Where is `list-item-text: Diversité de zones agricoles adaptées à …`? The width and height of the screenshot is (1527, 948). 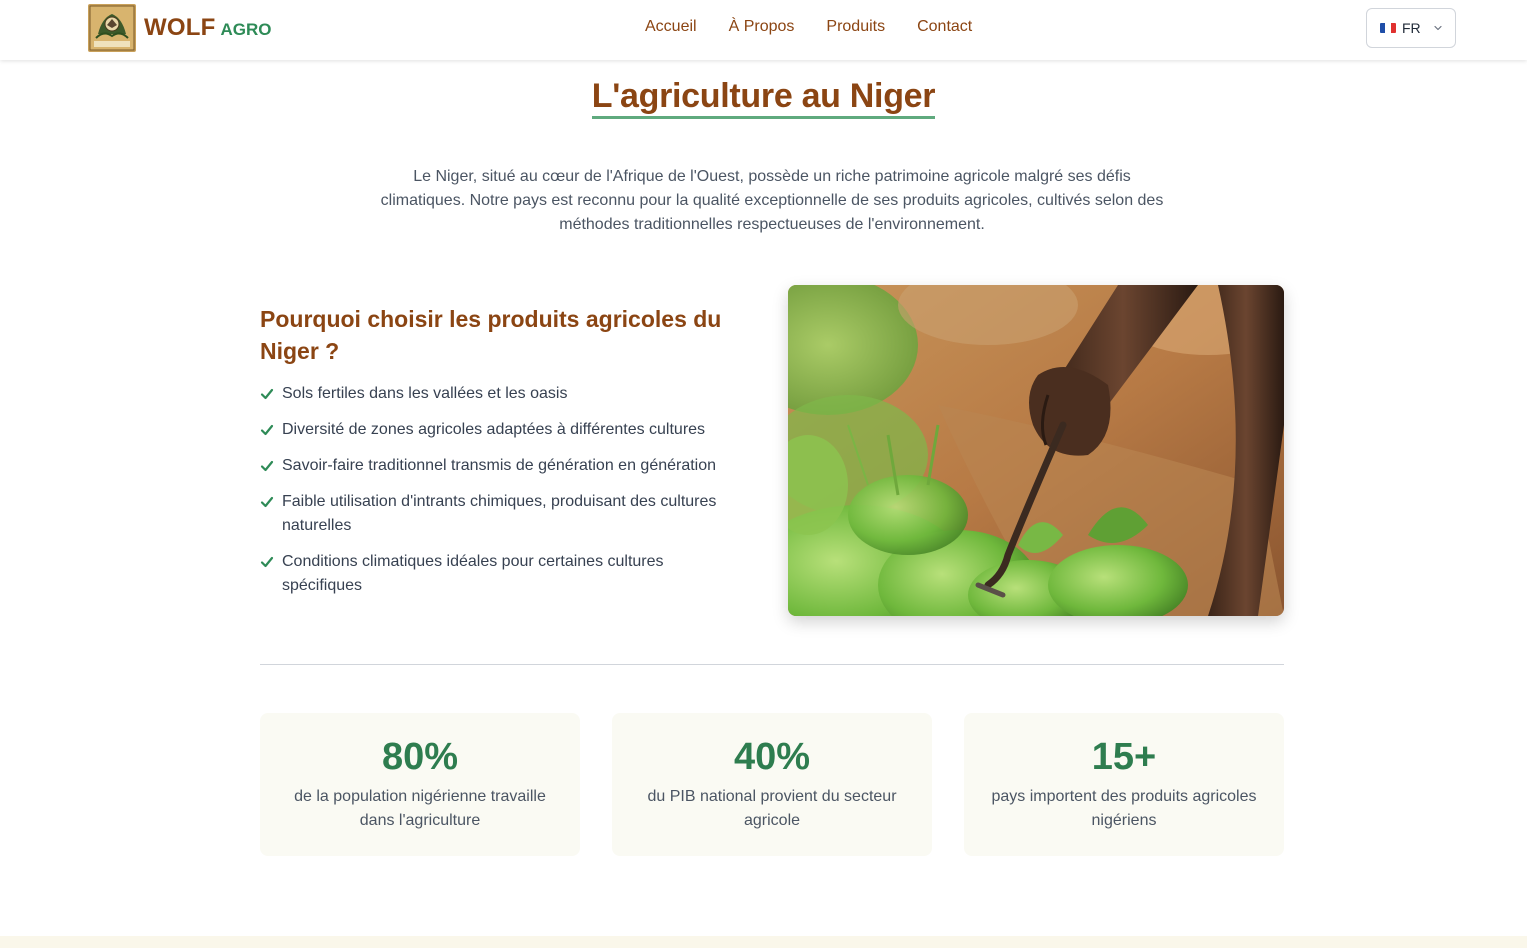
list-item-text: Diversité de zones agricoles adaptées à … is located at coordinates (494, 429).